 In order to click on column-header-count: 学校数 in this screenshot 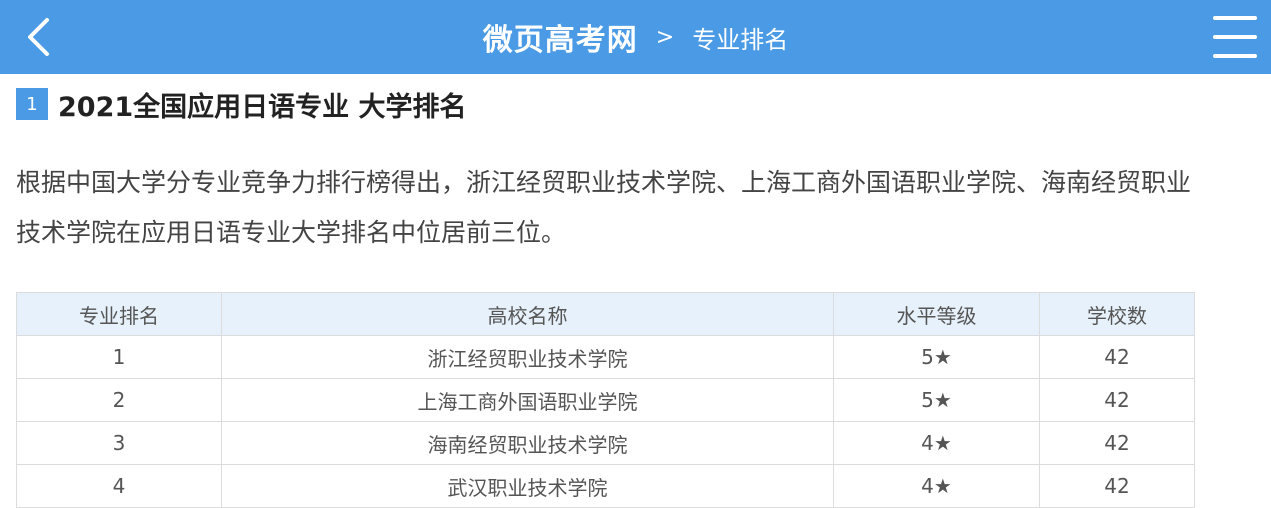, I will do `click(1117, 314)`.